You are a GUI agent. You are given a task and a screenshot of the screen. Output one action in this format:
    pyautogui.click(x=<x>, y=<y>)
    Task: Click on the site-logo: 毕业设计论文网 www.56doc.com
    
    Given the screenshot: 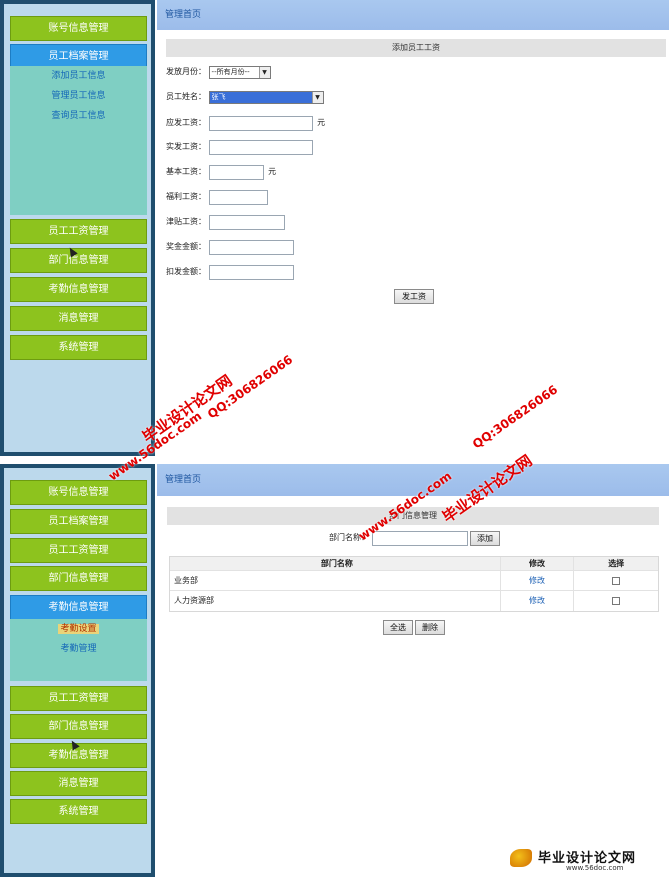 What is the action you would take?
    pyautogui.click(x=586, y=860)
    